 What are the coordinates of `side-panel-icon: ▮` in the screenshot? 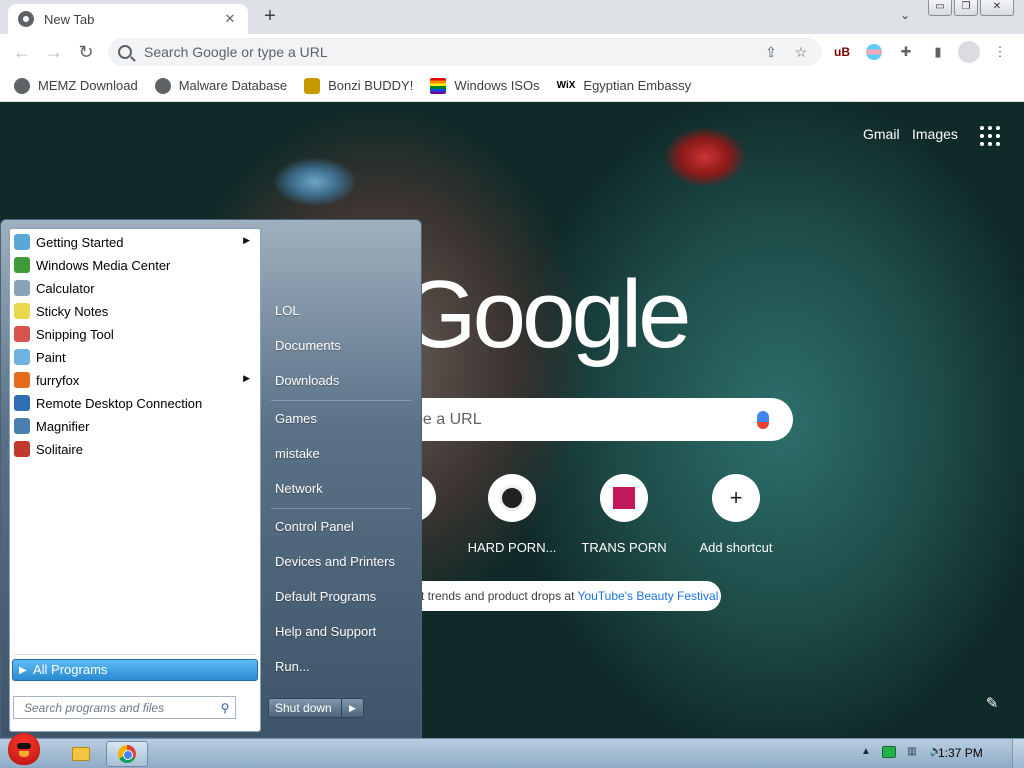 It's located at (938, 52).